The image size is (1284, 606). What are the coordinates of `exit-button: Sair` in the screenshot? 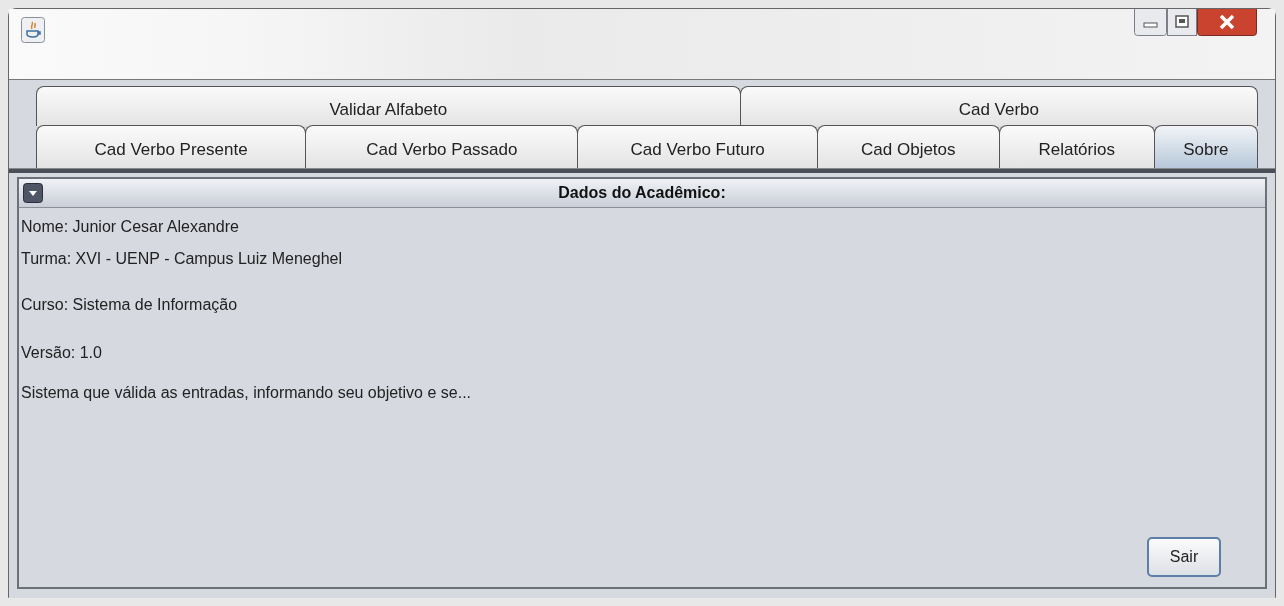 It's located at (1184, 557).